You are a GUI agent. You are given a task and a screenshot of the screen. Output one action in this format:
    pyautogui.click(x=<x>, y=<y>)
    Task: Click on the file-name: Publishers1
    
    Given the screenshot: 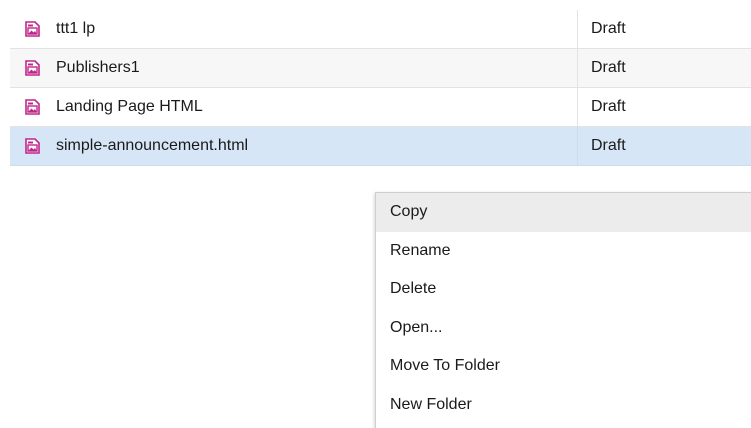 What is the action you would take?
    pyautogui.click(x=98, y=67)
    